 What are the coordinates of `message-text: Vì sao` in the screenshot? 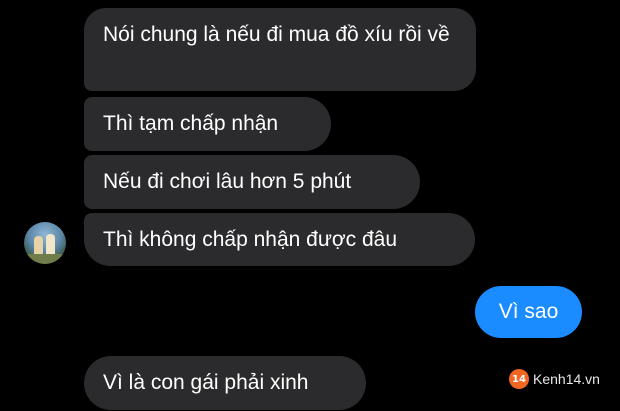 It's located at (528, 311).